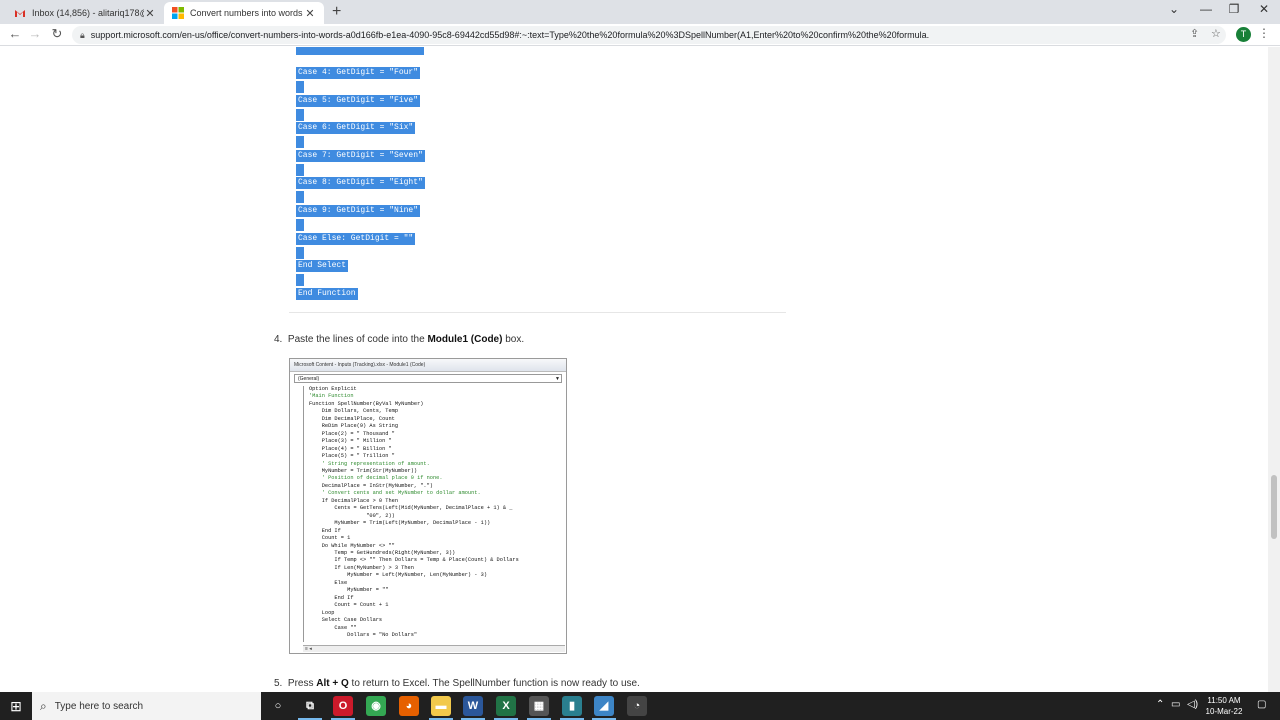 The height and width of the screenshot is (720, 1280). Describe the element at coordinates (1274, 507) in the screenshot. I see `scrollbar-thumb` at that location.